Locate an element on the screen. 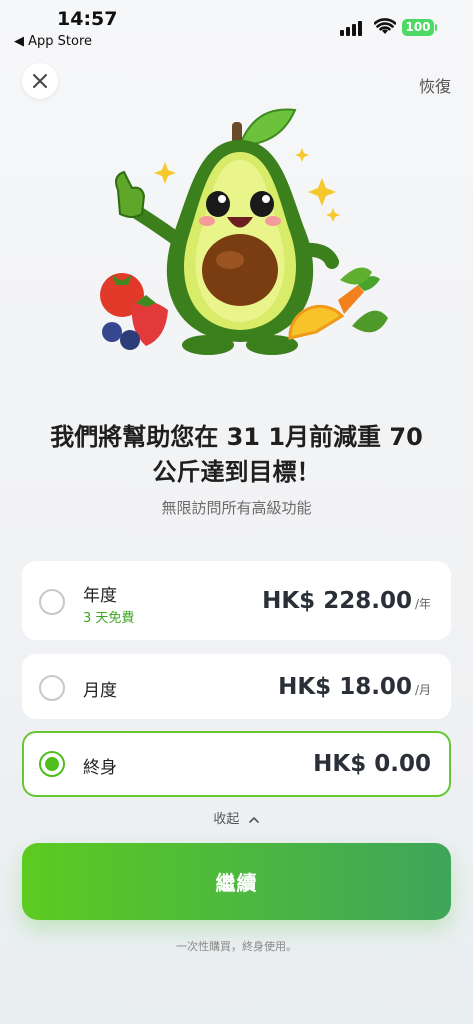  plan-card-monthly: 月度 HK$ 18.00/月 is located at coordinates (236, 686).